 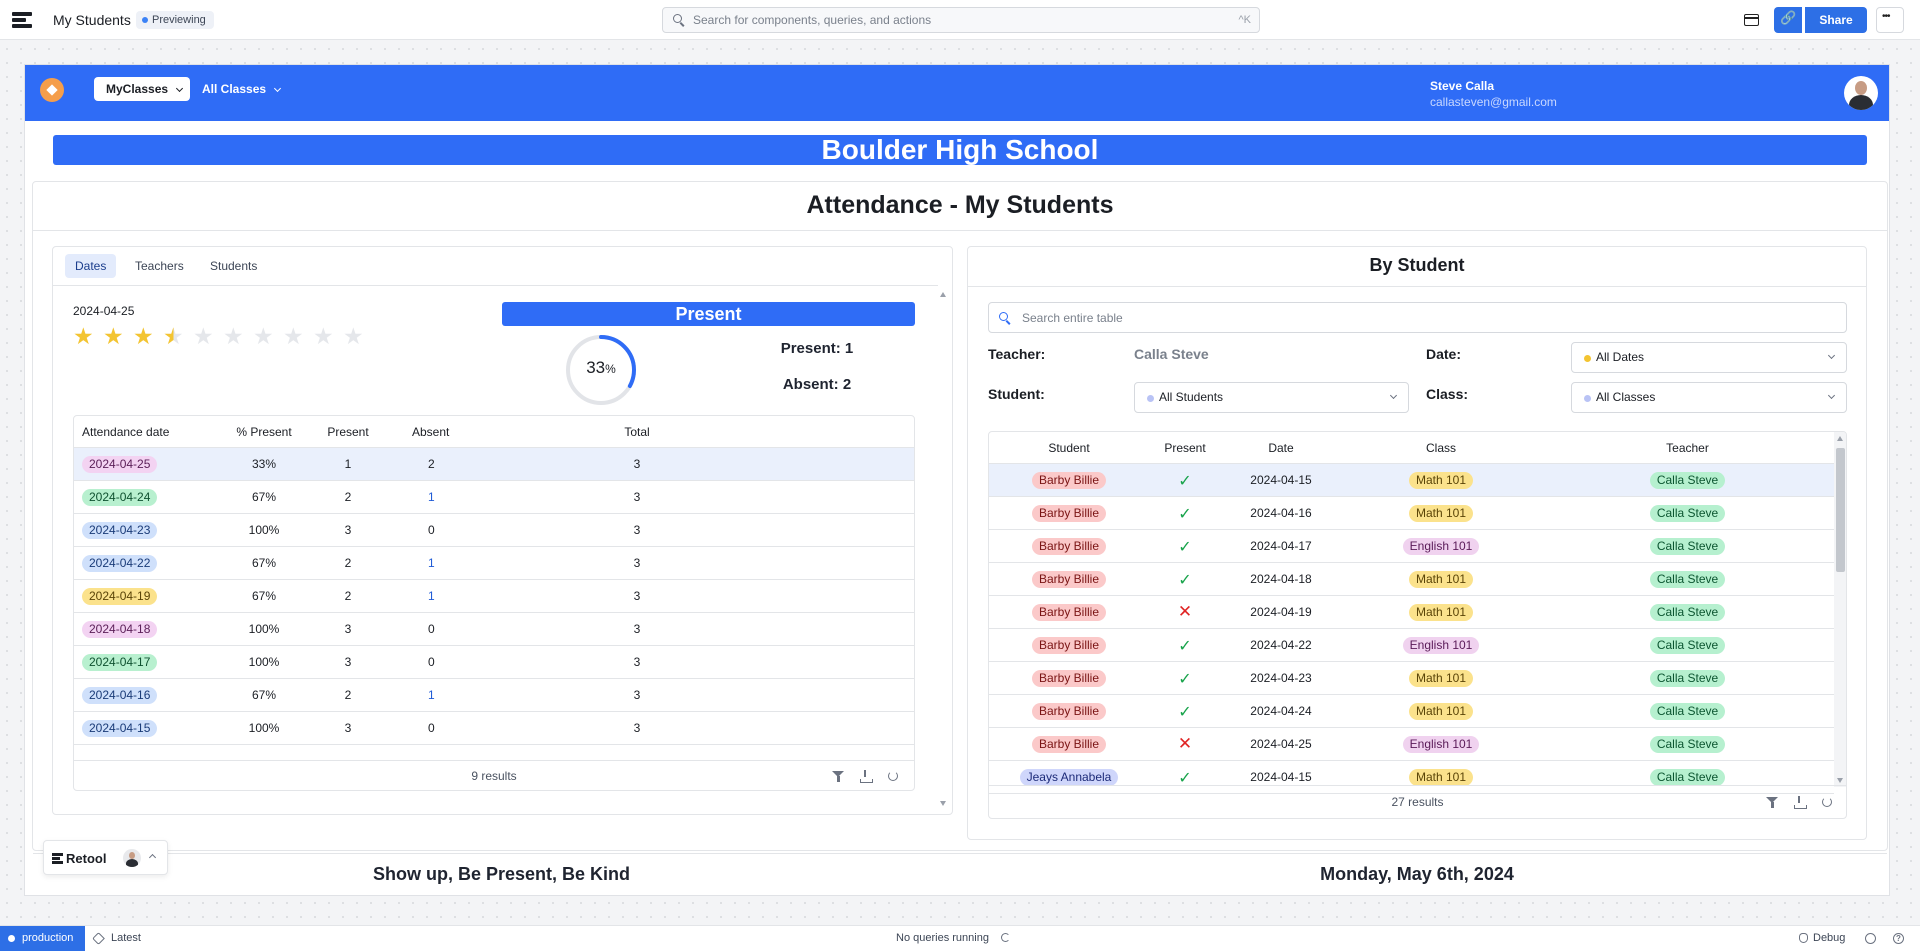 What do you see at coordinates (1271, 397) in the screenshot?
I see `student-filter-select: All Students` at bounding box center [1271, 397].